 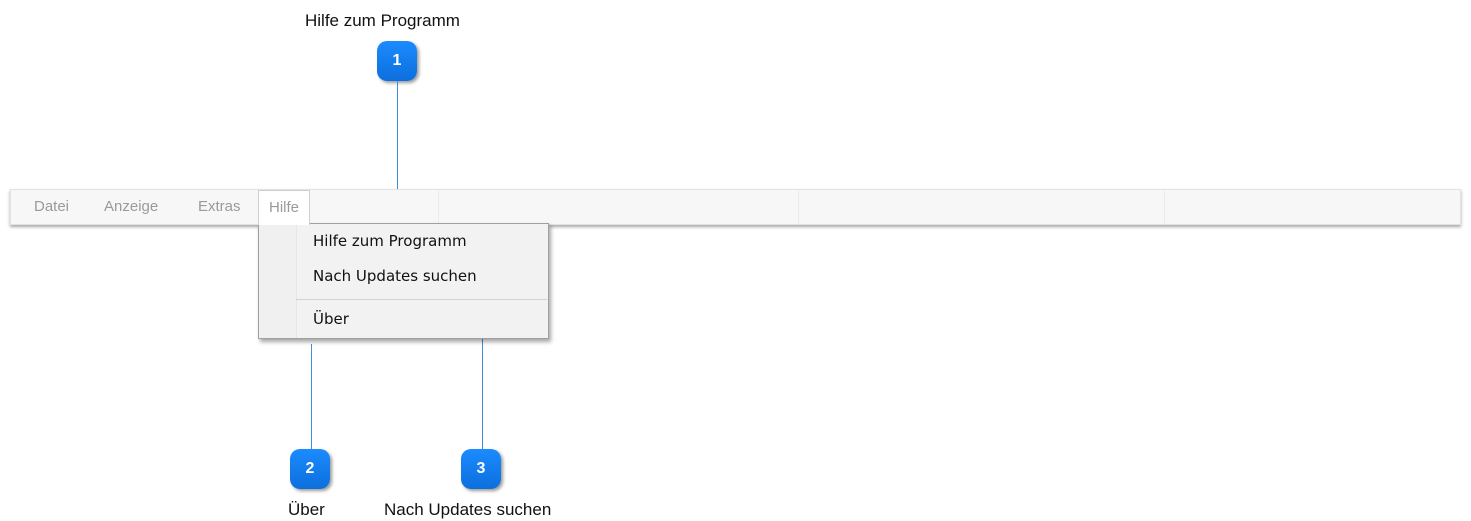 I want to click on menu-extras: Extras, so click(x=219, y=207).